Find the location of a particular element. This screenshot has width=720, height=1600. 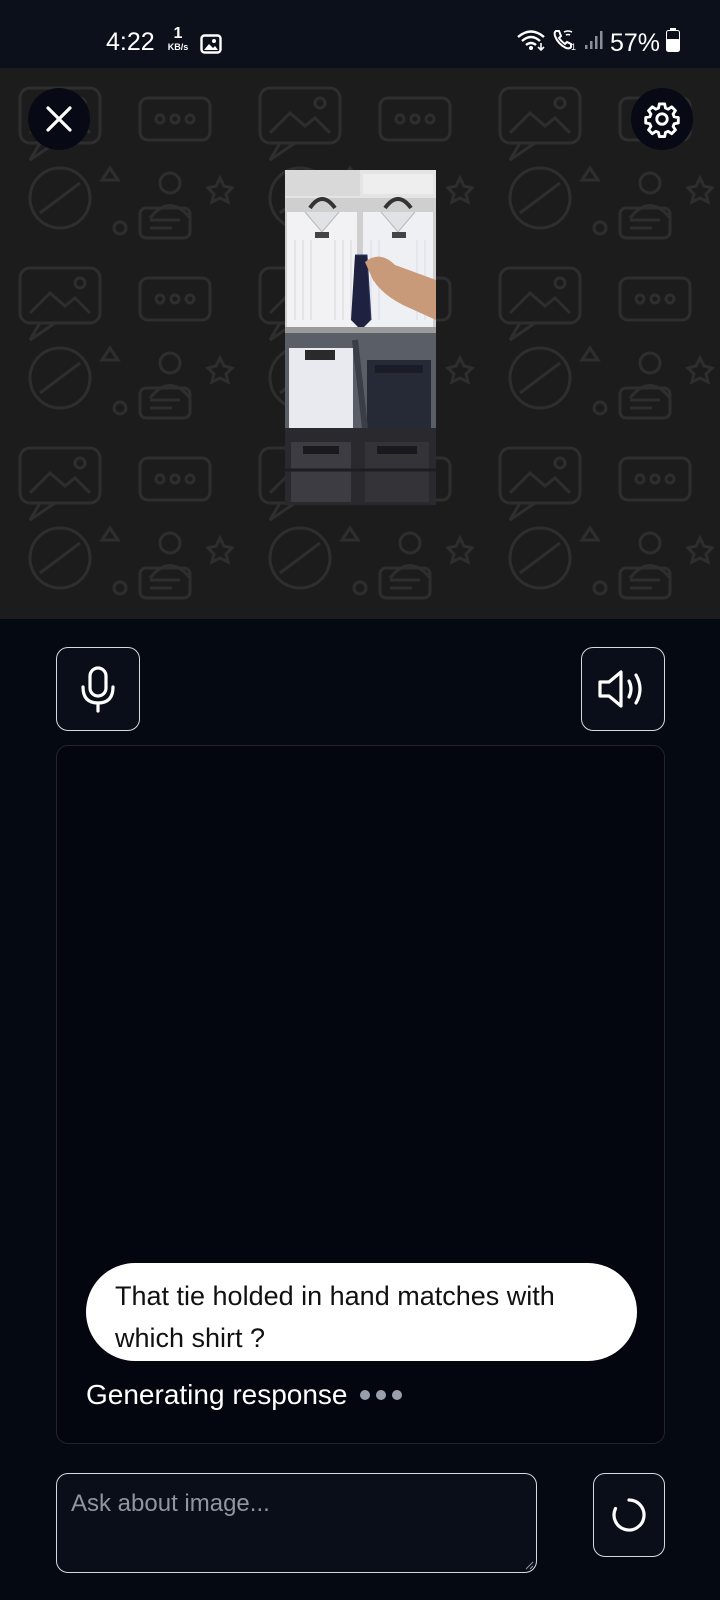

gallery-icon is located at coordinates (211, 47).